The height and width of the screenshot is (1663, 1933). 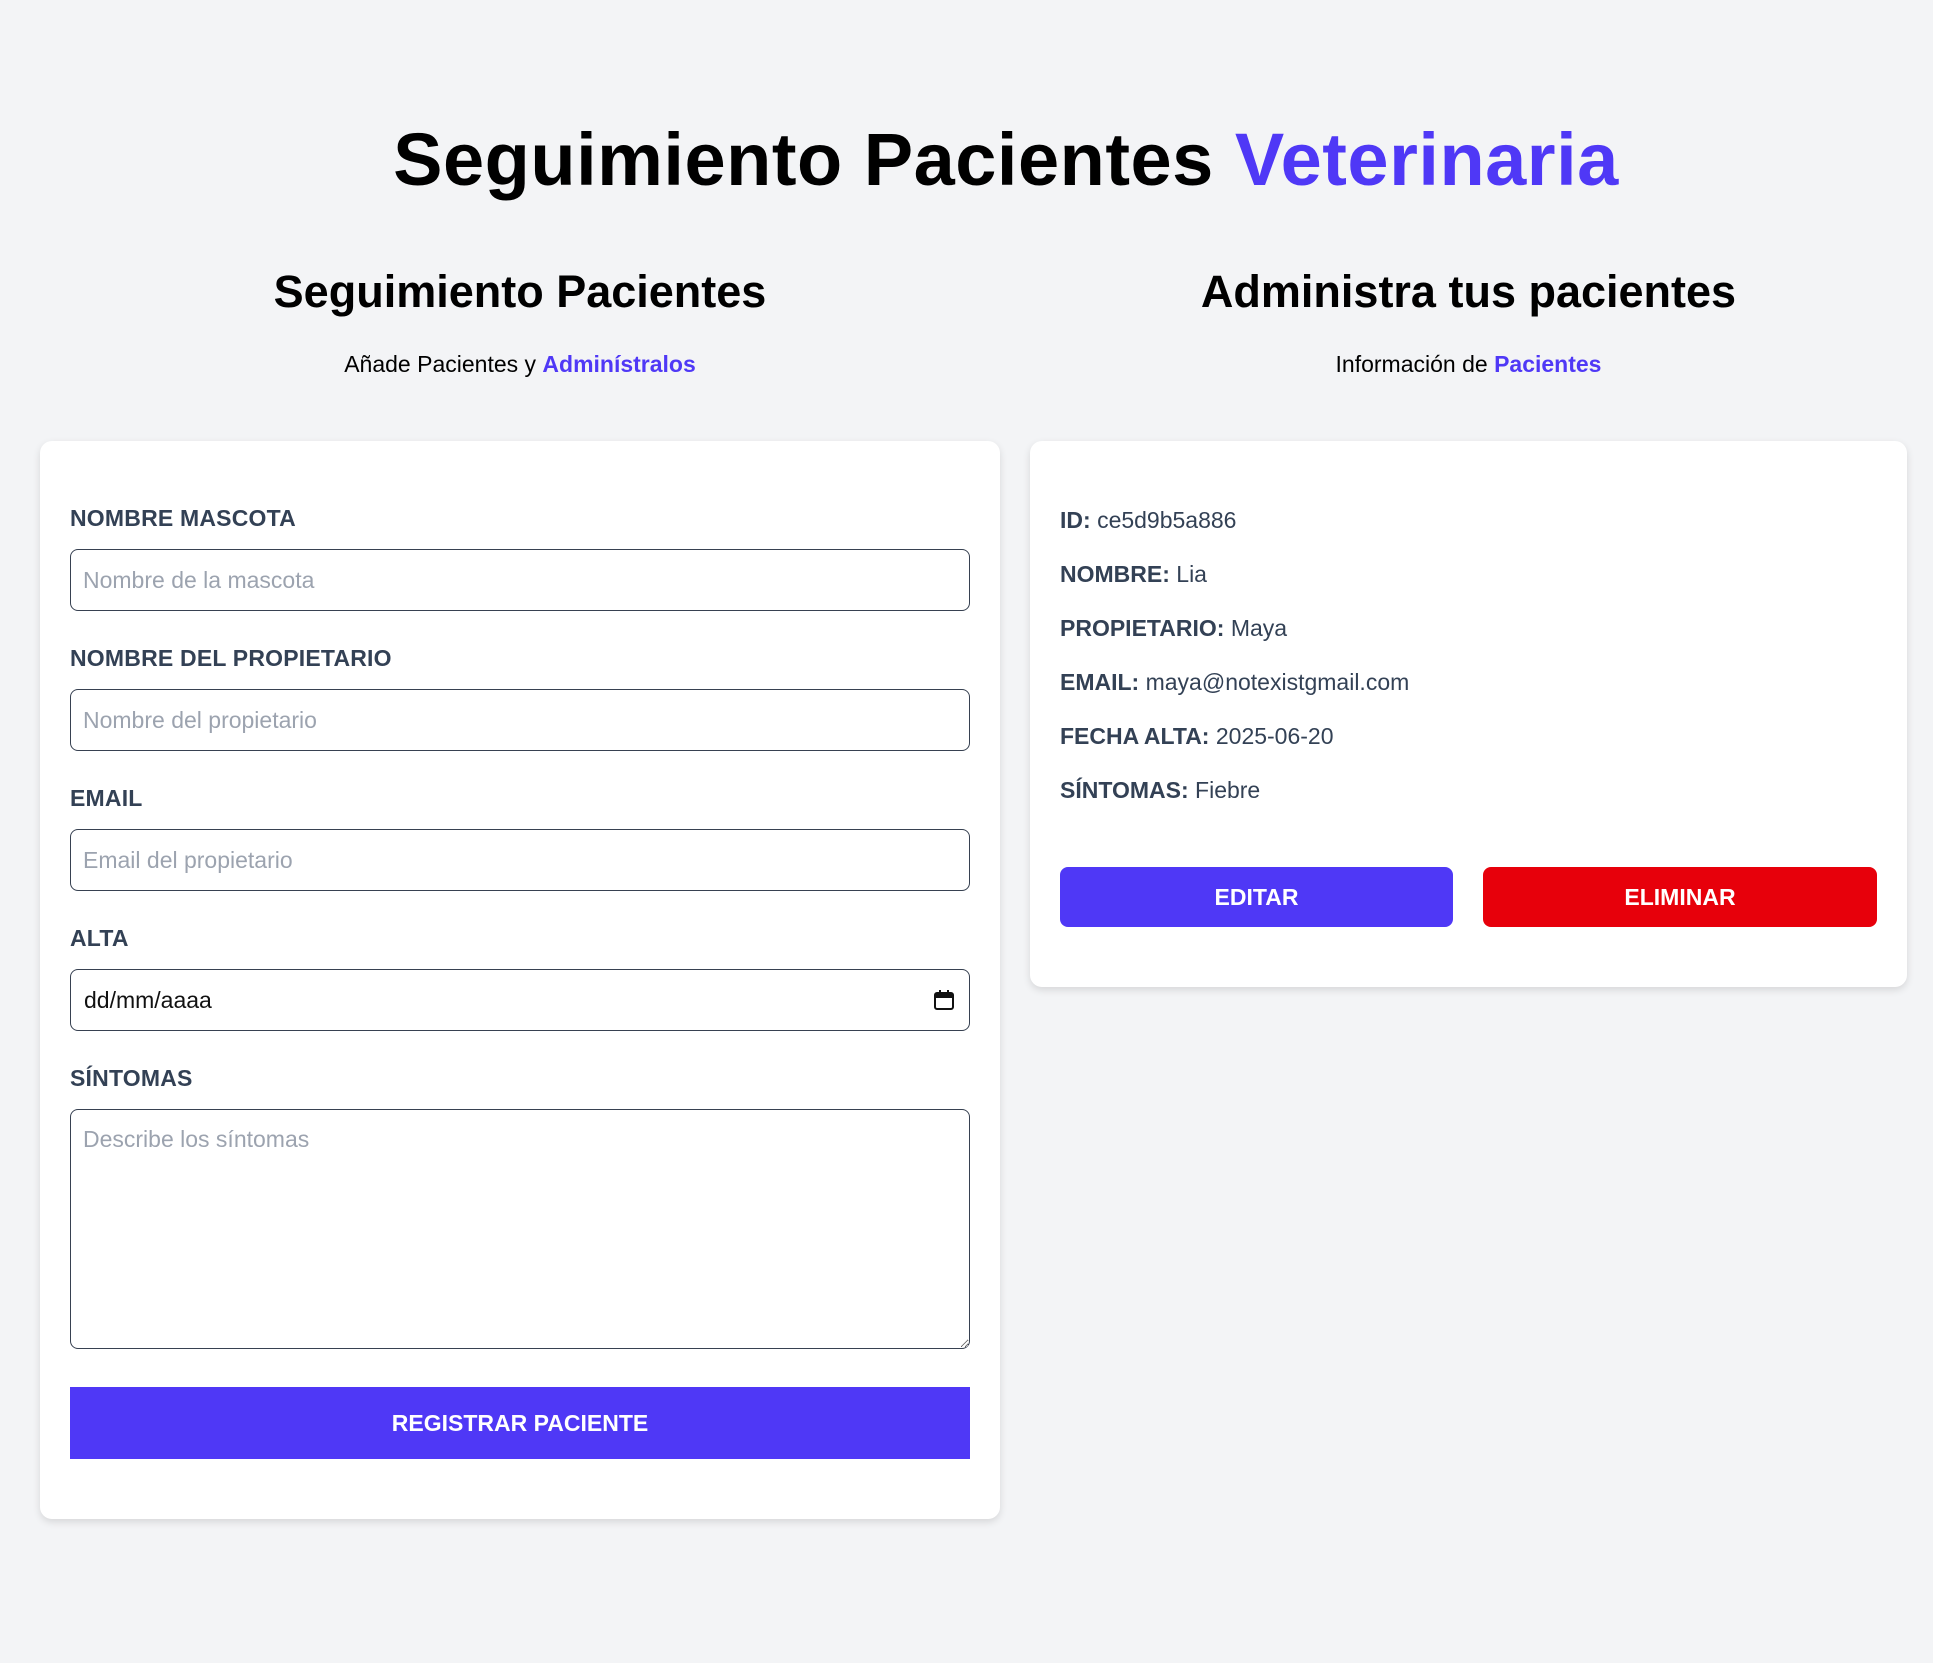 What do you see at coordinates (619, 364) in the screenshot?
I see `form-subtitle-accent: Adminístralos` at bounding box center [619, 364].